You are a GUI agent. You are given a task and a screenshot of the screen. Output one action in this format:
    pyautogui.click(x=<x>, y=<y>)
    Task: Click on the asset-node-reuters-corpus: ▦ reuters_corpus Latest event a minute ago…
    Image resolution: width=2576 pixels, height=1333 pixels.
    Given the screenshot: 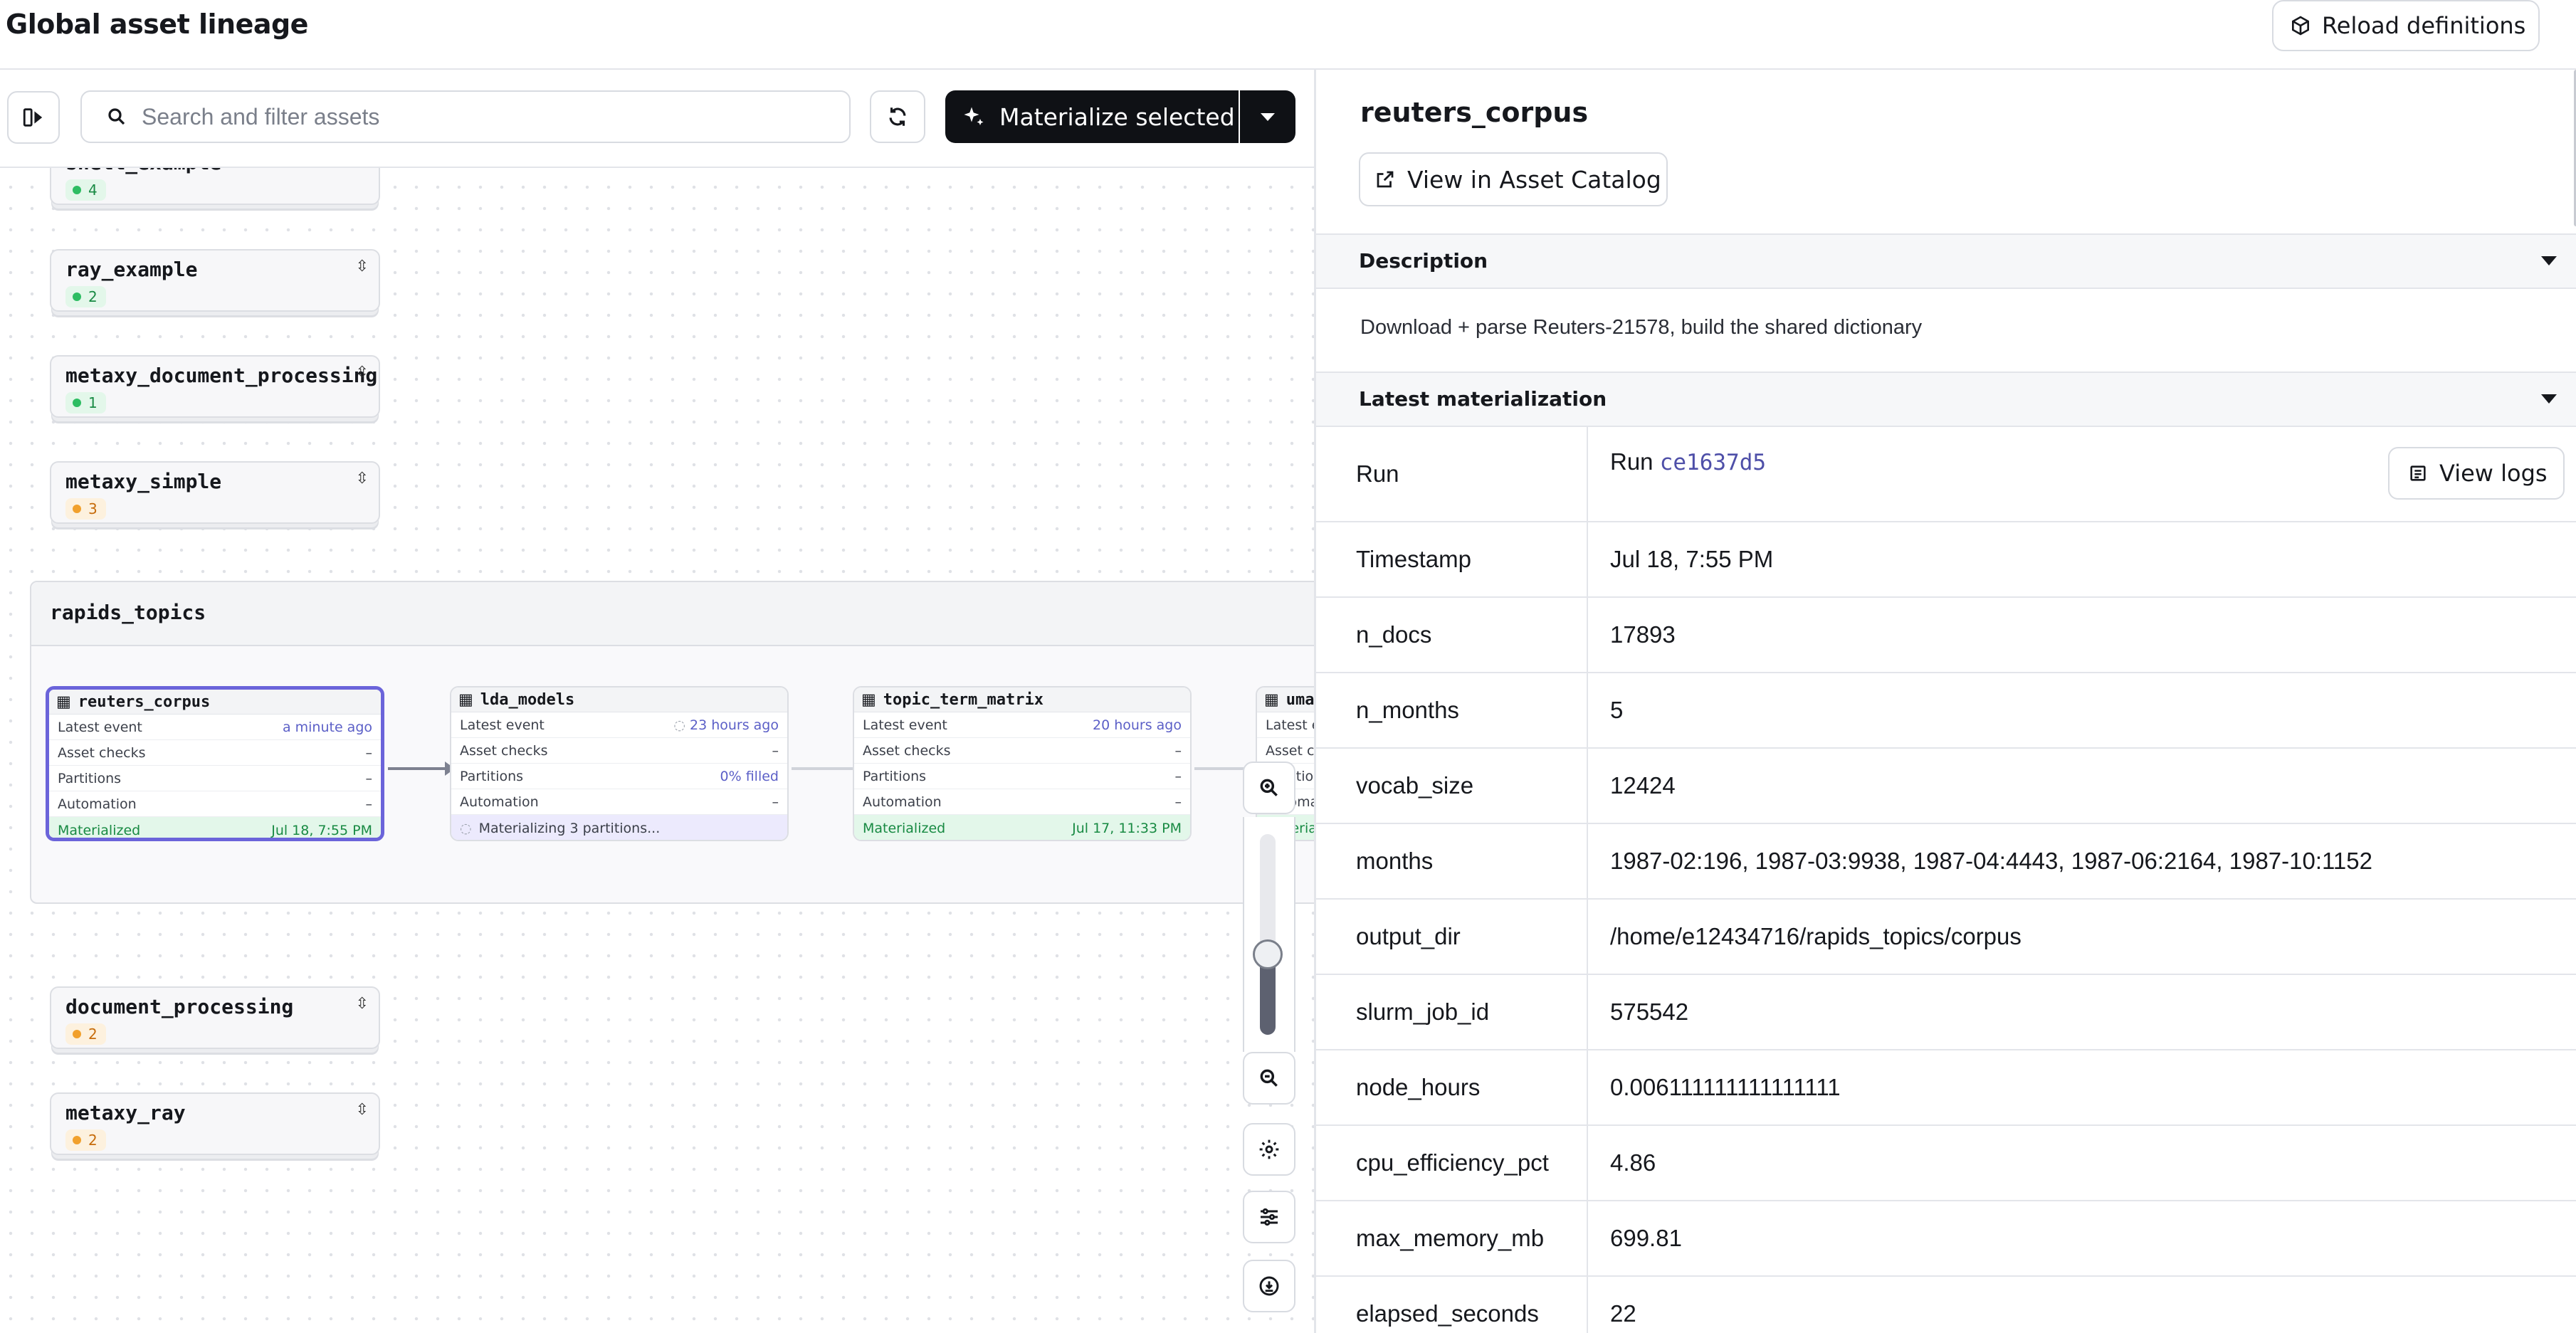 What is the action you would take?
    pyautogui.click(x=215, y=763)
    